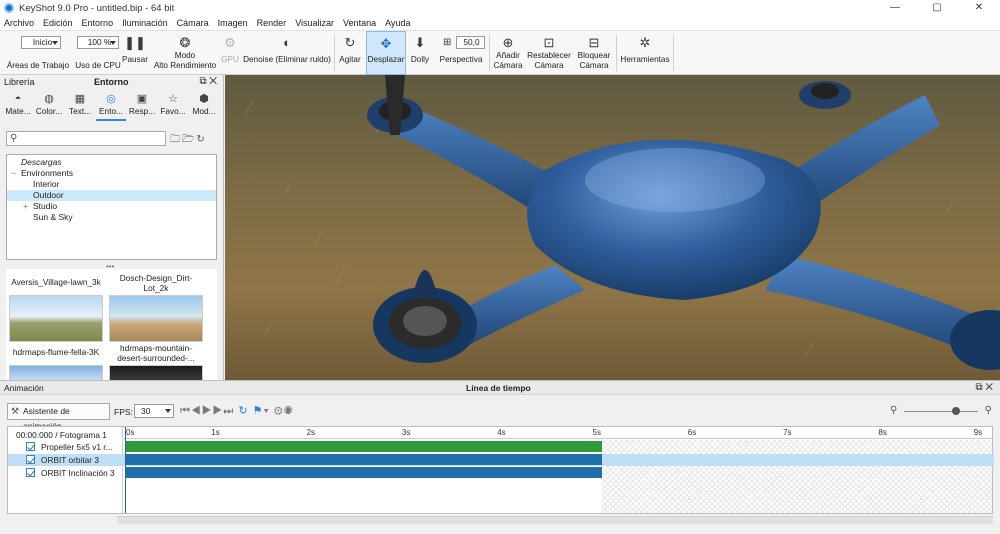 The image size is (1000, 534). What do you see at coordinates (53, 217) in the screenshot?
I see `tree-item-sun-sky: Sun & Sky` at bounding box center [53, 217].